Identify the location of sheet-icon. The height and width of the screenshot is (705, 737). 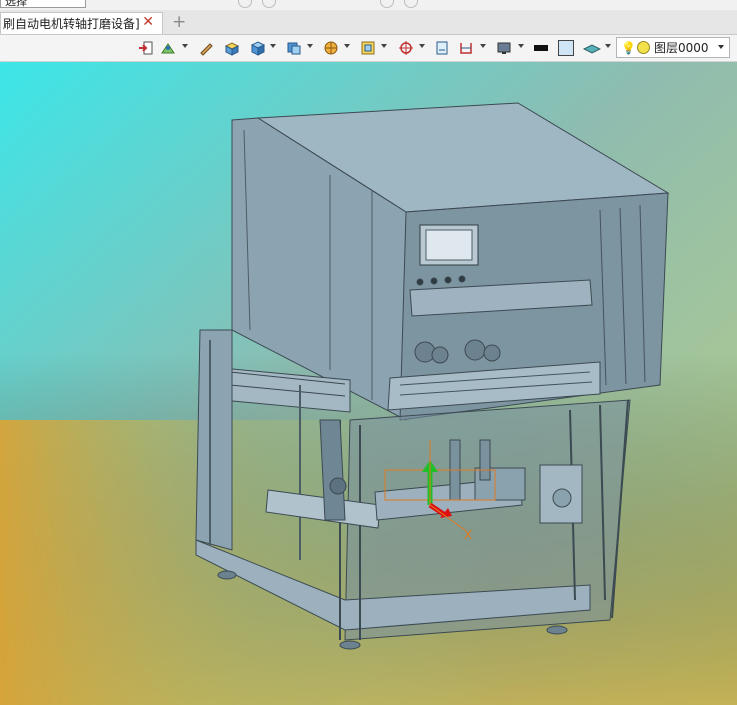
(442, 48).